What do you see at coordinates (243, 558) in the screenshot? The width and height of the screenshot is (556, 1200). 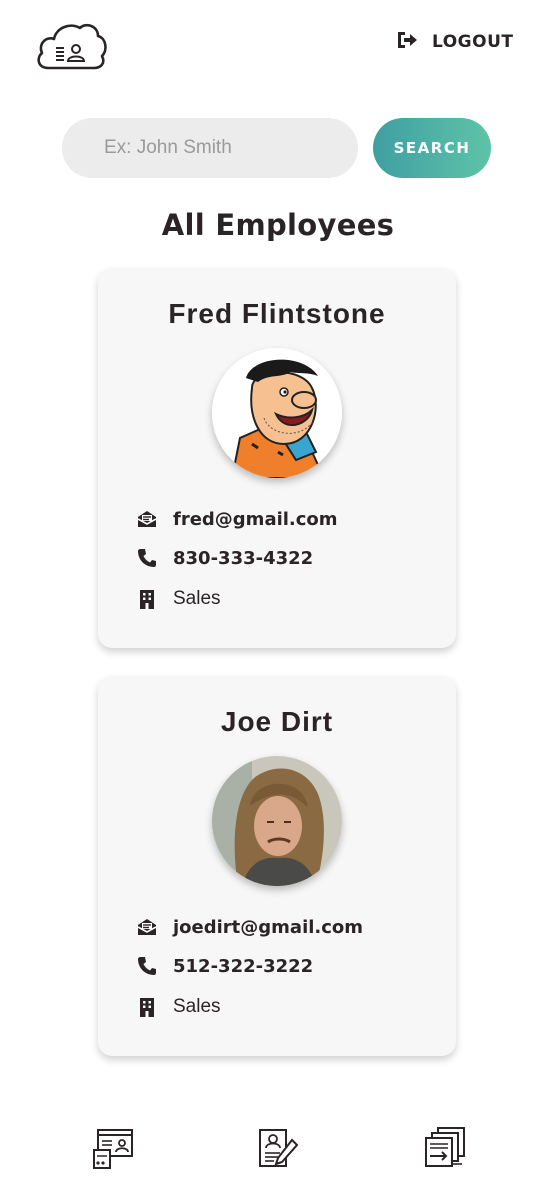 I see `employee-phone: 830-333-4322` at bounding box center [243, 558].